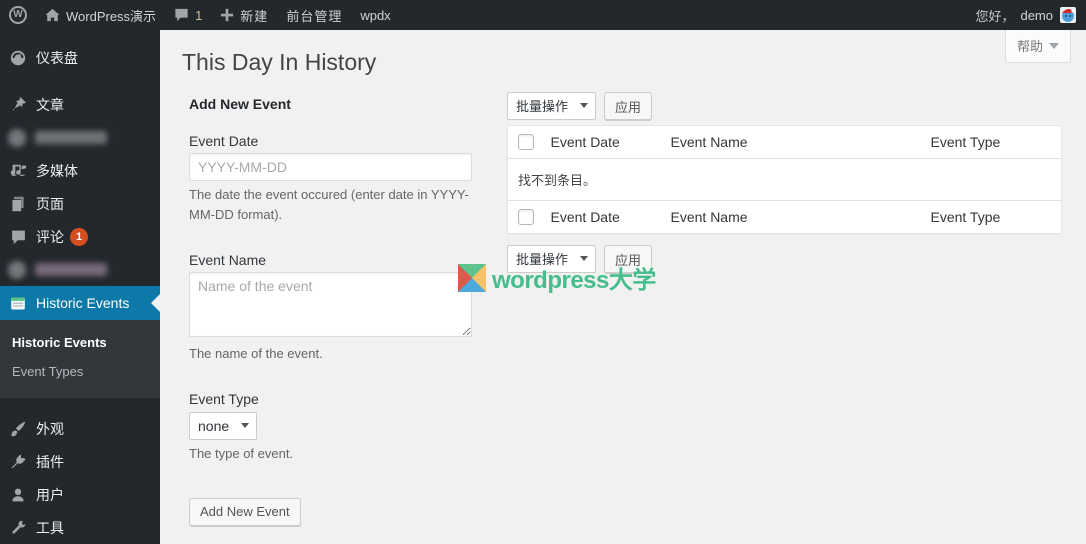  I want to click on form-heading: Add New Event, so click(240, 104).